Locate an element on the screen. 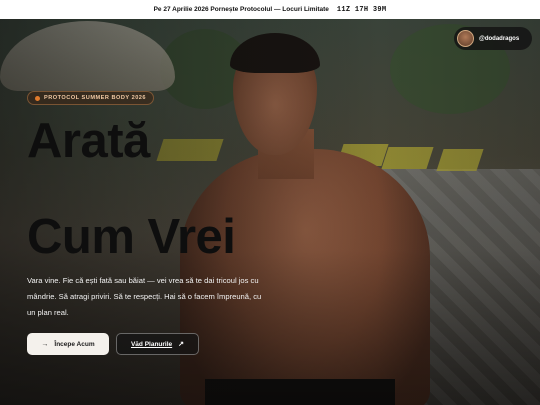 Image resolution: width=540 pixels, height=405 pixels. view-plans-label: Văd Planurile is located at coordinates (151, 344).